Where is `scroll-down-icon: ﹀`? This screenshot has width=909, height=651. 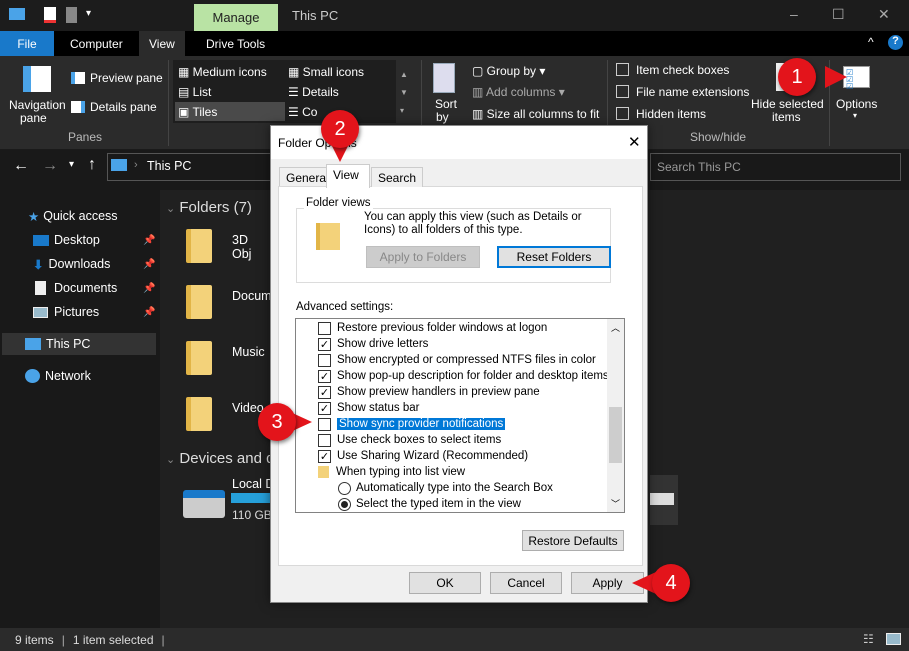
scroll-down-icon: ﹀ is located at coordinates (615, 503).